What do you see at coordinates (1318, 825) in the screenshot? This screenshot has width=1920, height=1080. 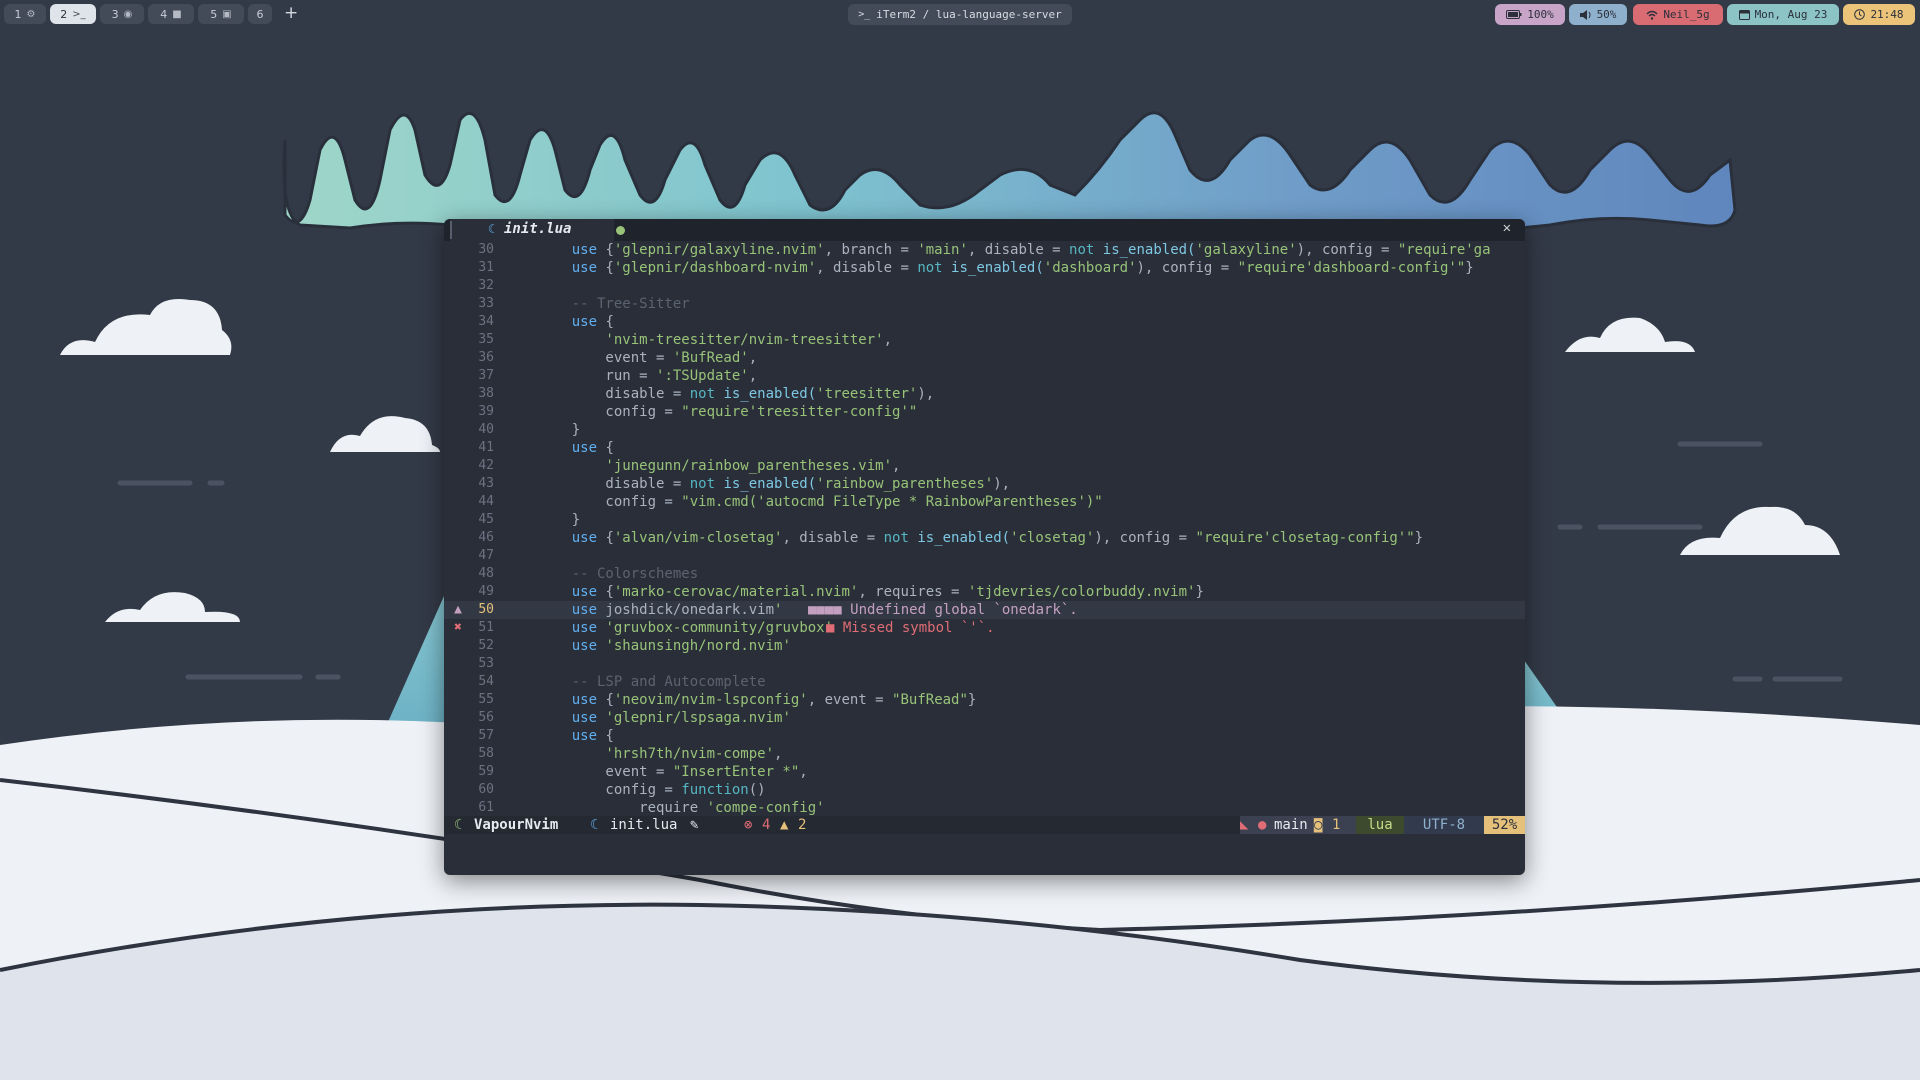 I see `git-changes-icon: ◙` at bounding box center [1318, 825].